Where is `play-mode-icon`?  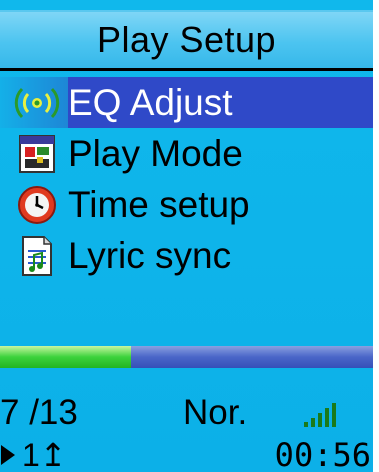
play-mode-icon is located at coordinates (37, 154).